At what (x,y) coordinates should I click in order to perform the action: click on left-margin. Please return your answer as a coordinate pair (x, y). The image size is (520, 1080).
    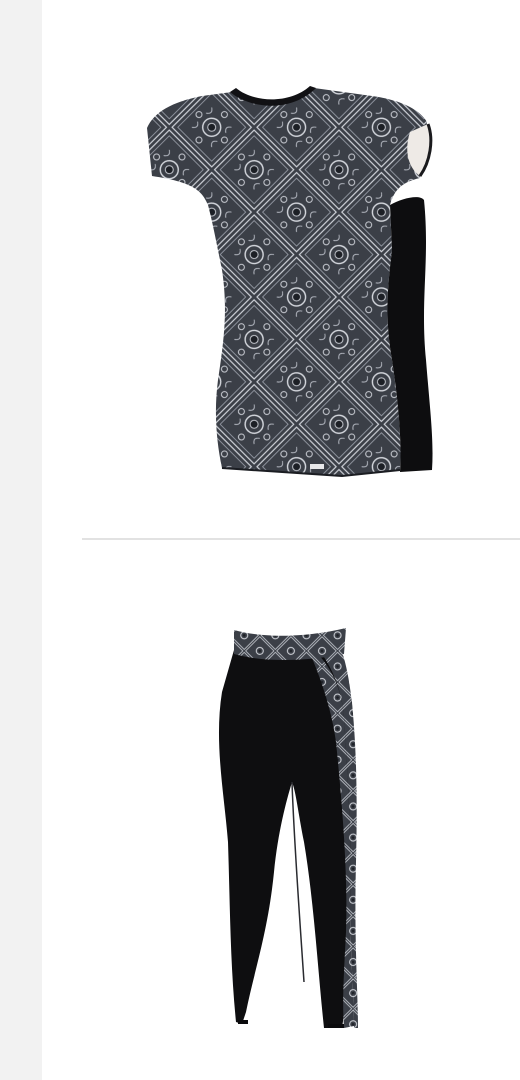
    Looking at the image, I should click on (21, 540).